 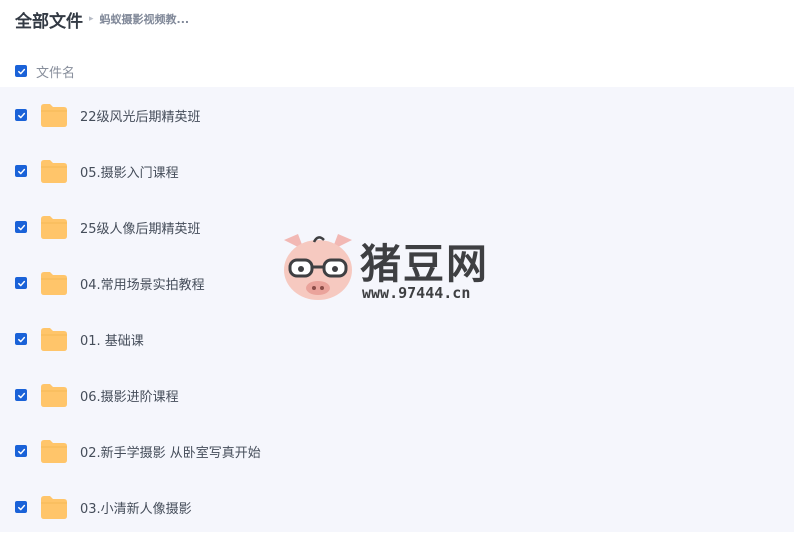 What do you see at coordinates (397, 171) in the screenshot?
I see `file-row: 05.摄影入门课程` at bounding box center [397, 171].